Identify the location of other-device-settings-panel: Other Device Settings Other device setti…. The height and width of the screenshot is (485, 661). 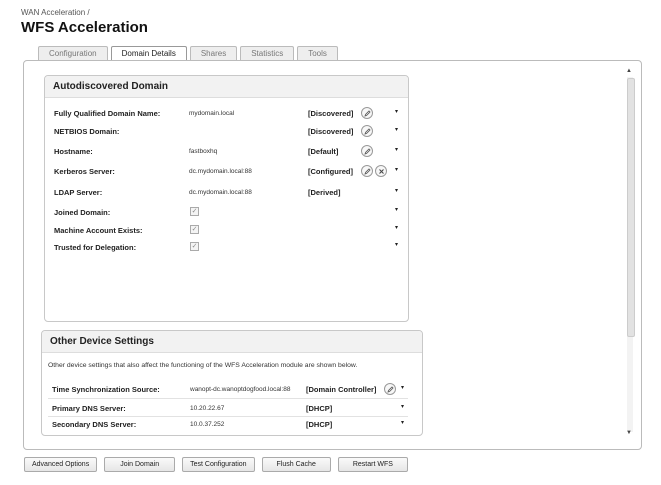
(232, 383).